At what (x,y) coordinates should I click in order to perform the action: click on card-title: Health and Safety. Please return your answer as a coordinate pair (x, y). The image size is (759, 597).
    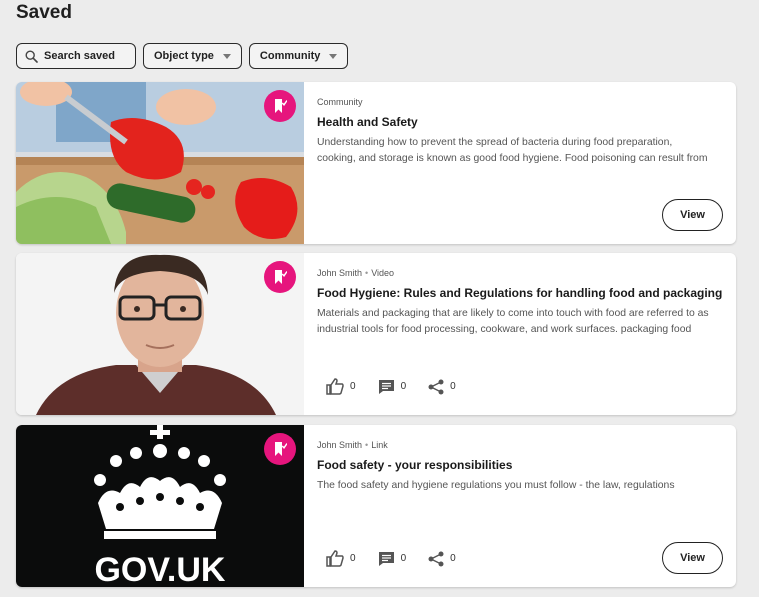
    Looking at the image, I should click on (367, 122).